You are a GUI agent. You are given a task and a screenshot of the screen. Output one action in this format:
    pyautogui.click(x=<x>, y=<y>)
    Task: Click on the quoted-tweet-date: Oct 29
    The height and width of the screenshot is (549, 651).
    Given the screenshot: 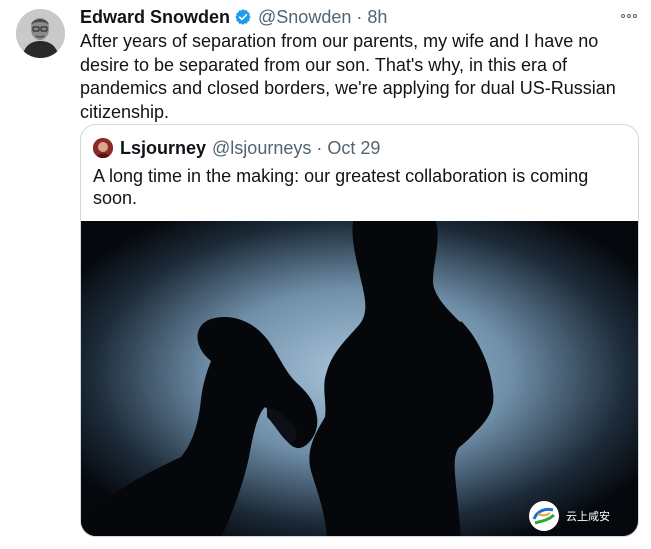 What is the action you would take?
    pyautogui.click(x=354, y=147)
    